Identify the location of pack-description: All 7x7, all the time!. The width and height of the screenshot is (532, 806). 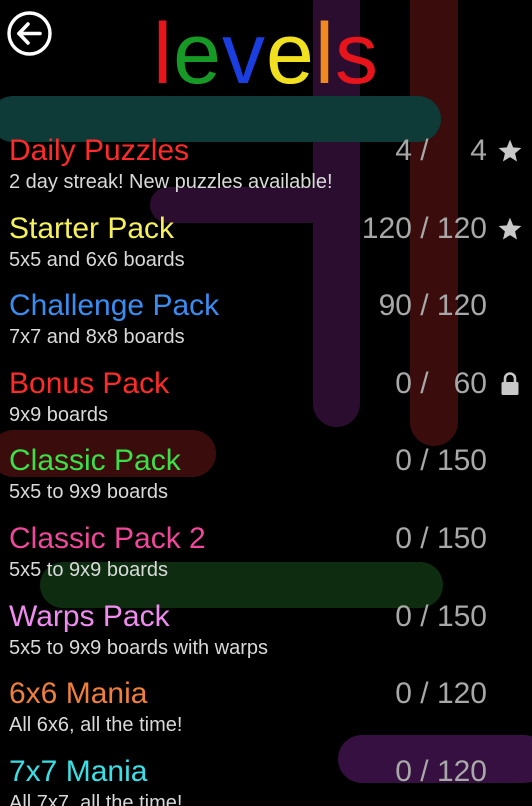
(96, 798).